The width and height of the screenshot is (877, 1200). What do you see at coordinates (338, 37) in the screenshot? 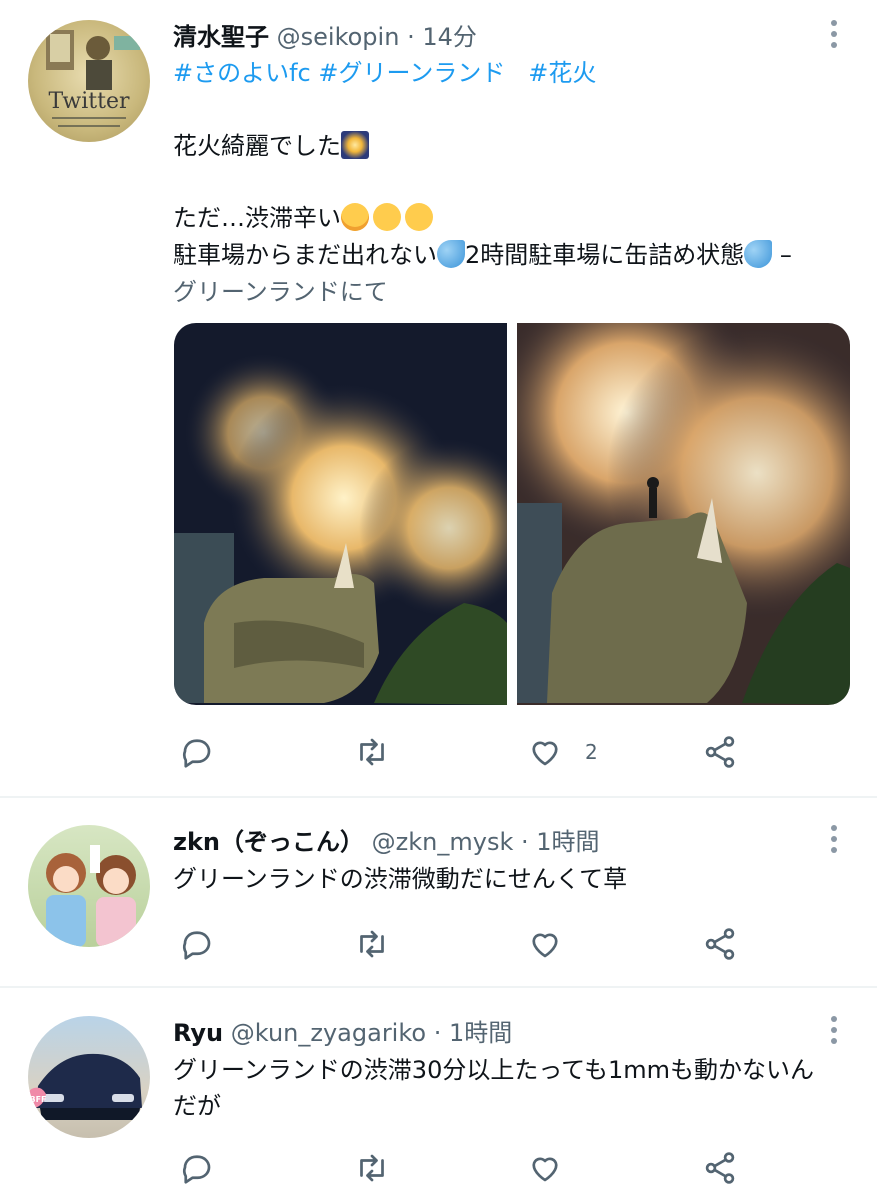
I see `user-handle: @seikopin` at bounding box center [338, 37].